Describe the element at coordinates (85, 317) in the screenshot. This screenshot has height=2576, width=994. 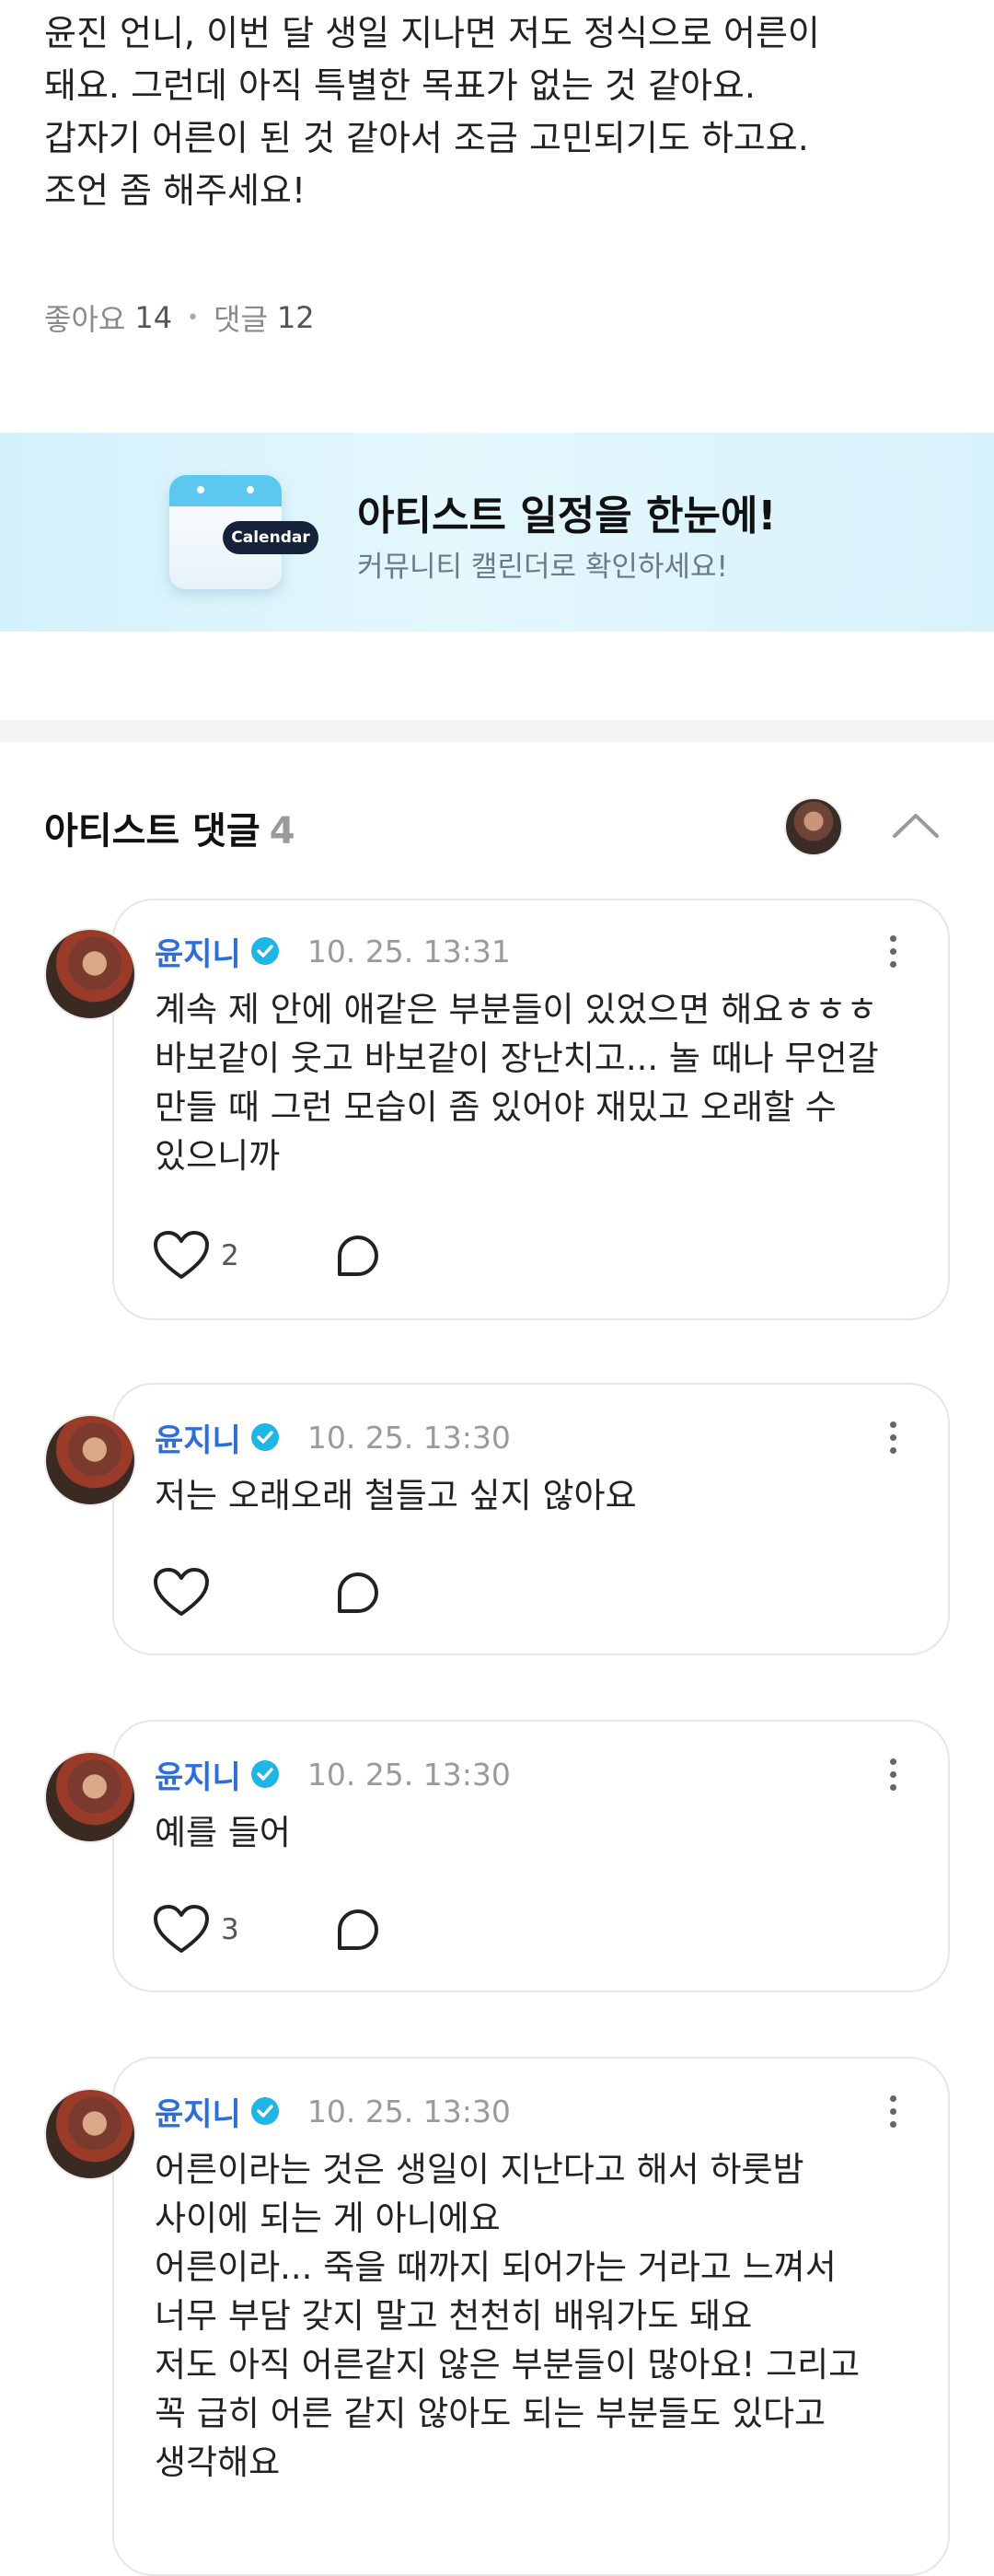
I see `likes-label: 좋아요` at that location.